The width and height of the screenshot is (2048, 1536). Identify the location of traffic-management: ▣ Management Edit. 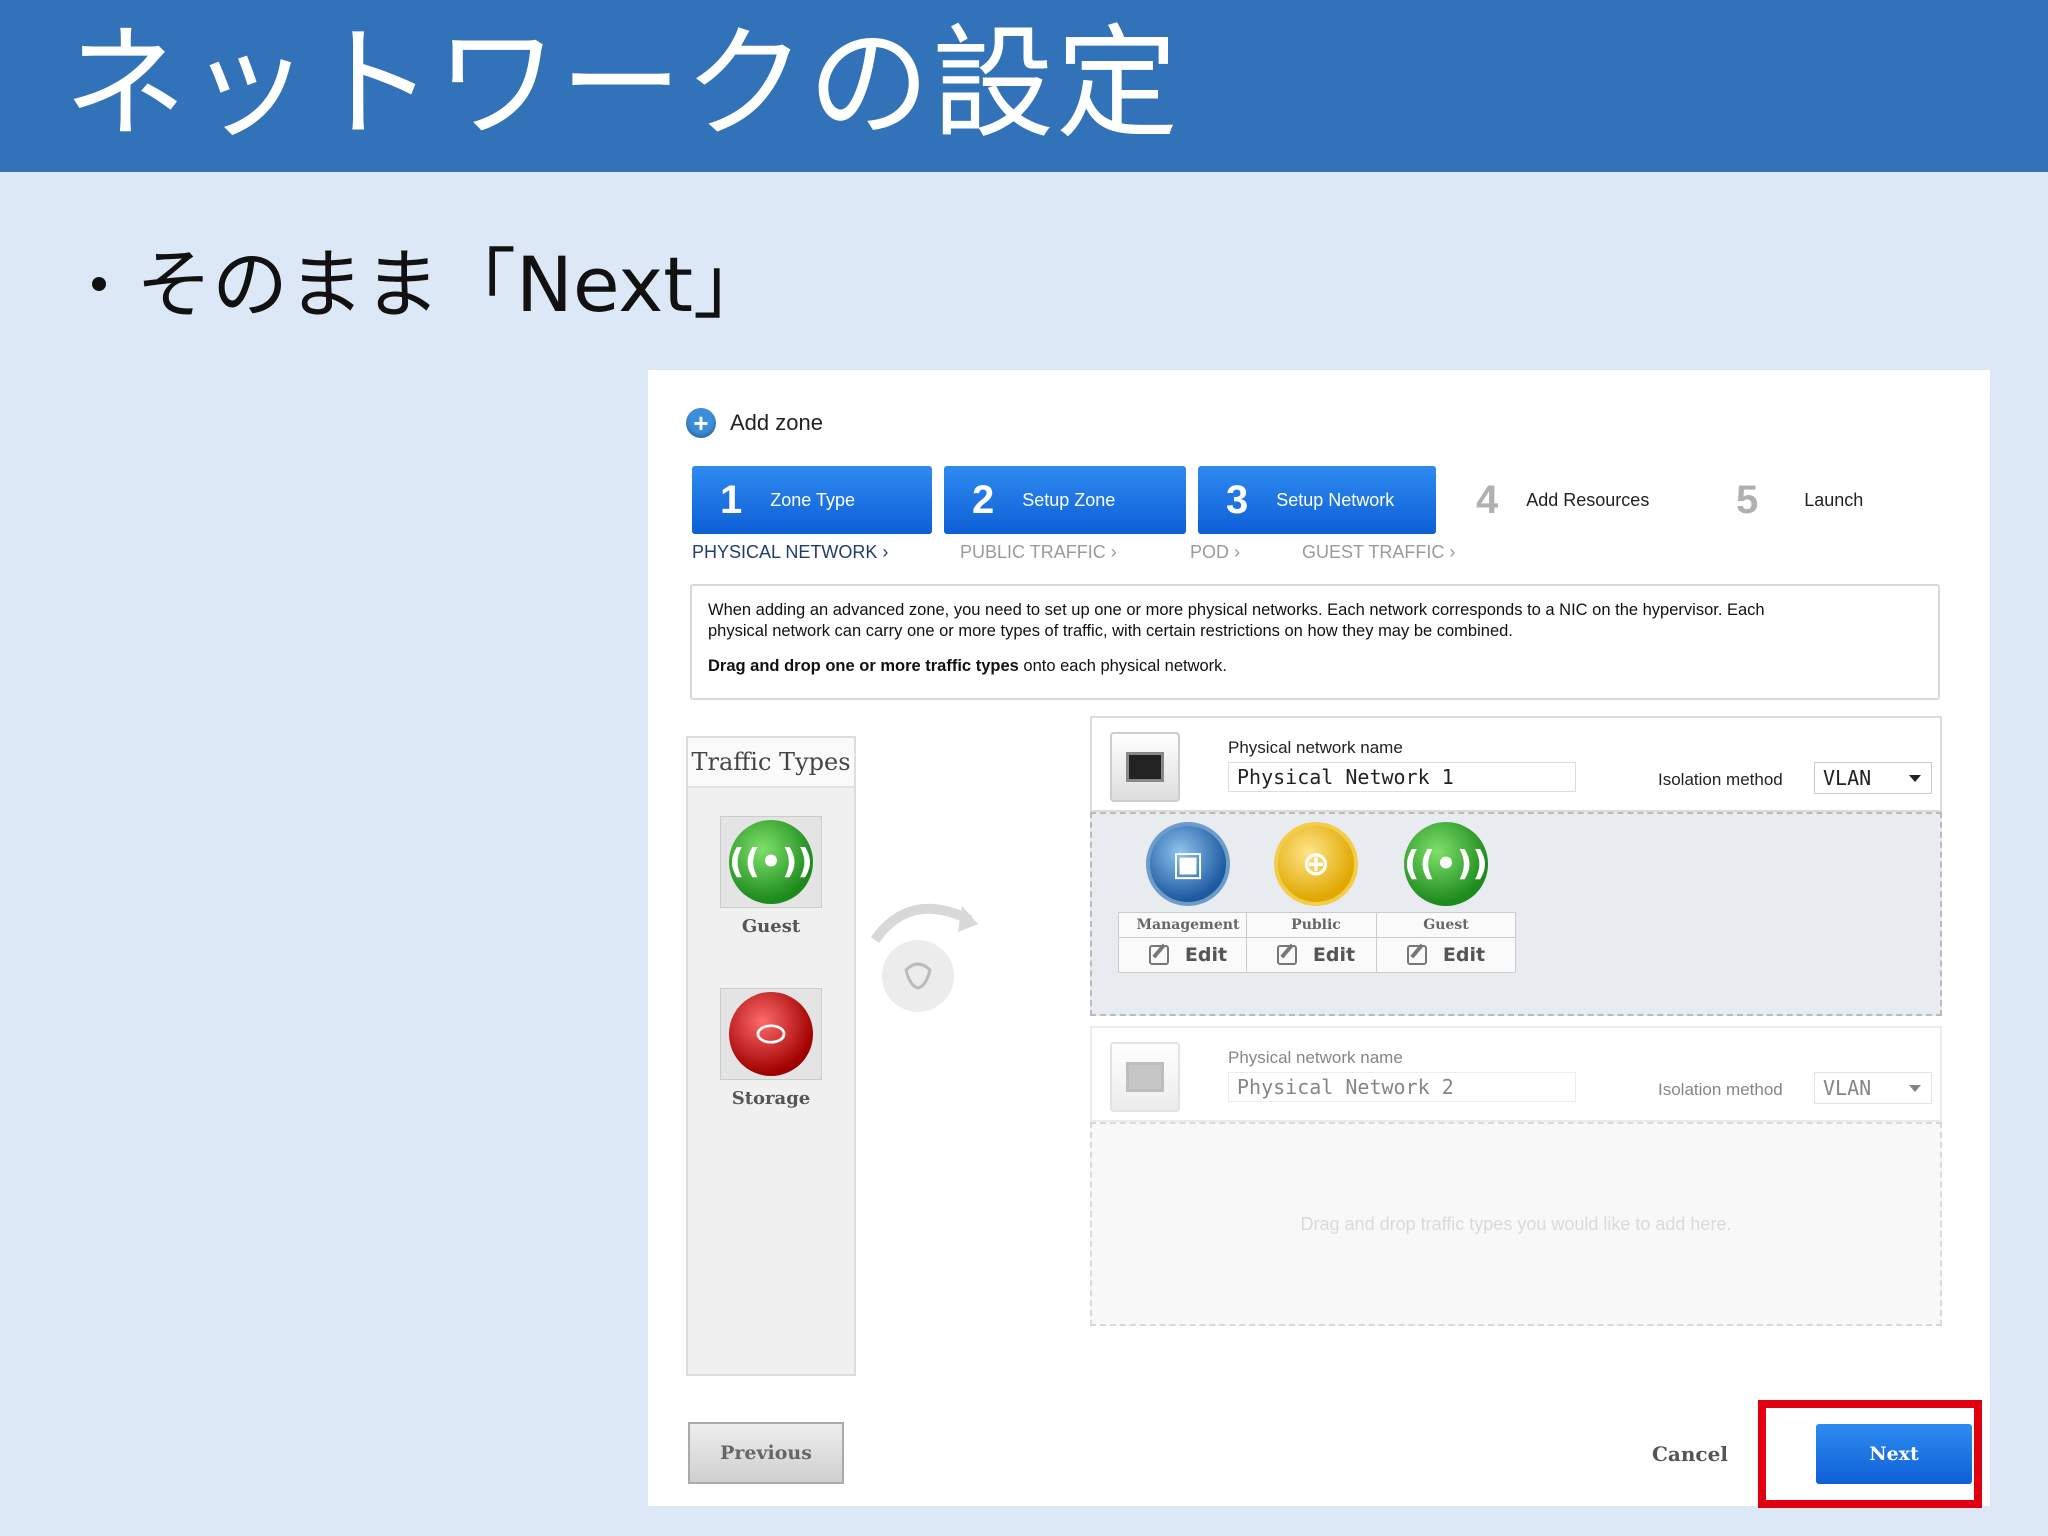
(1188, 897).